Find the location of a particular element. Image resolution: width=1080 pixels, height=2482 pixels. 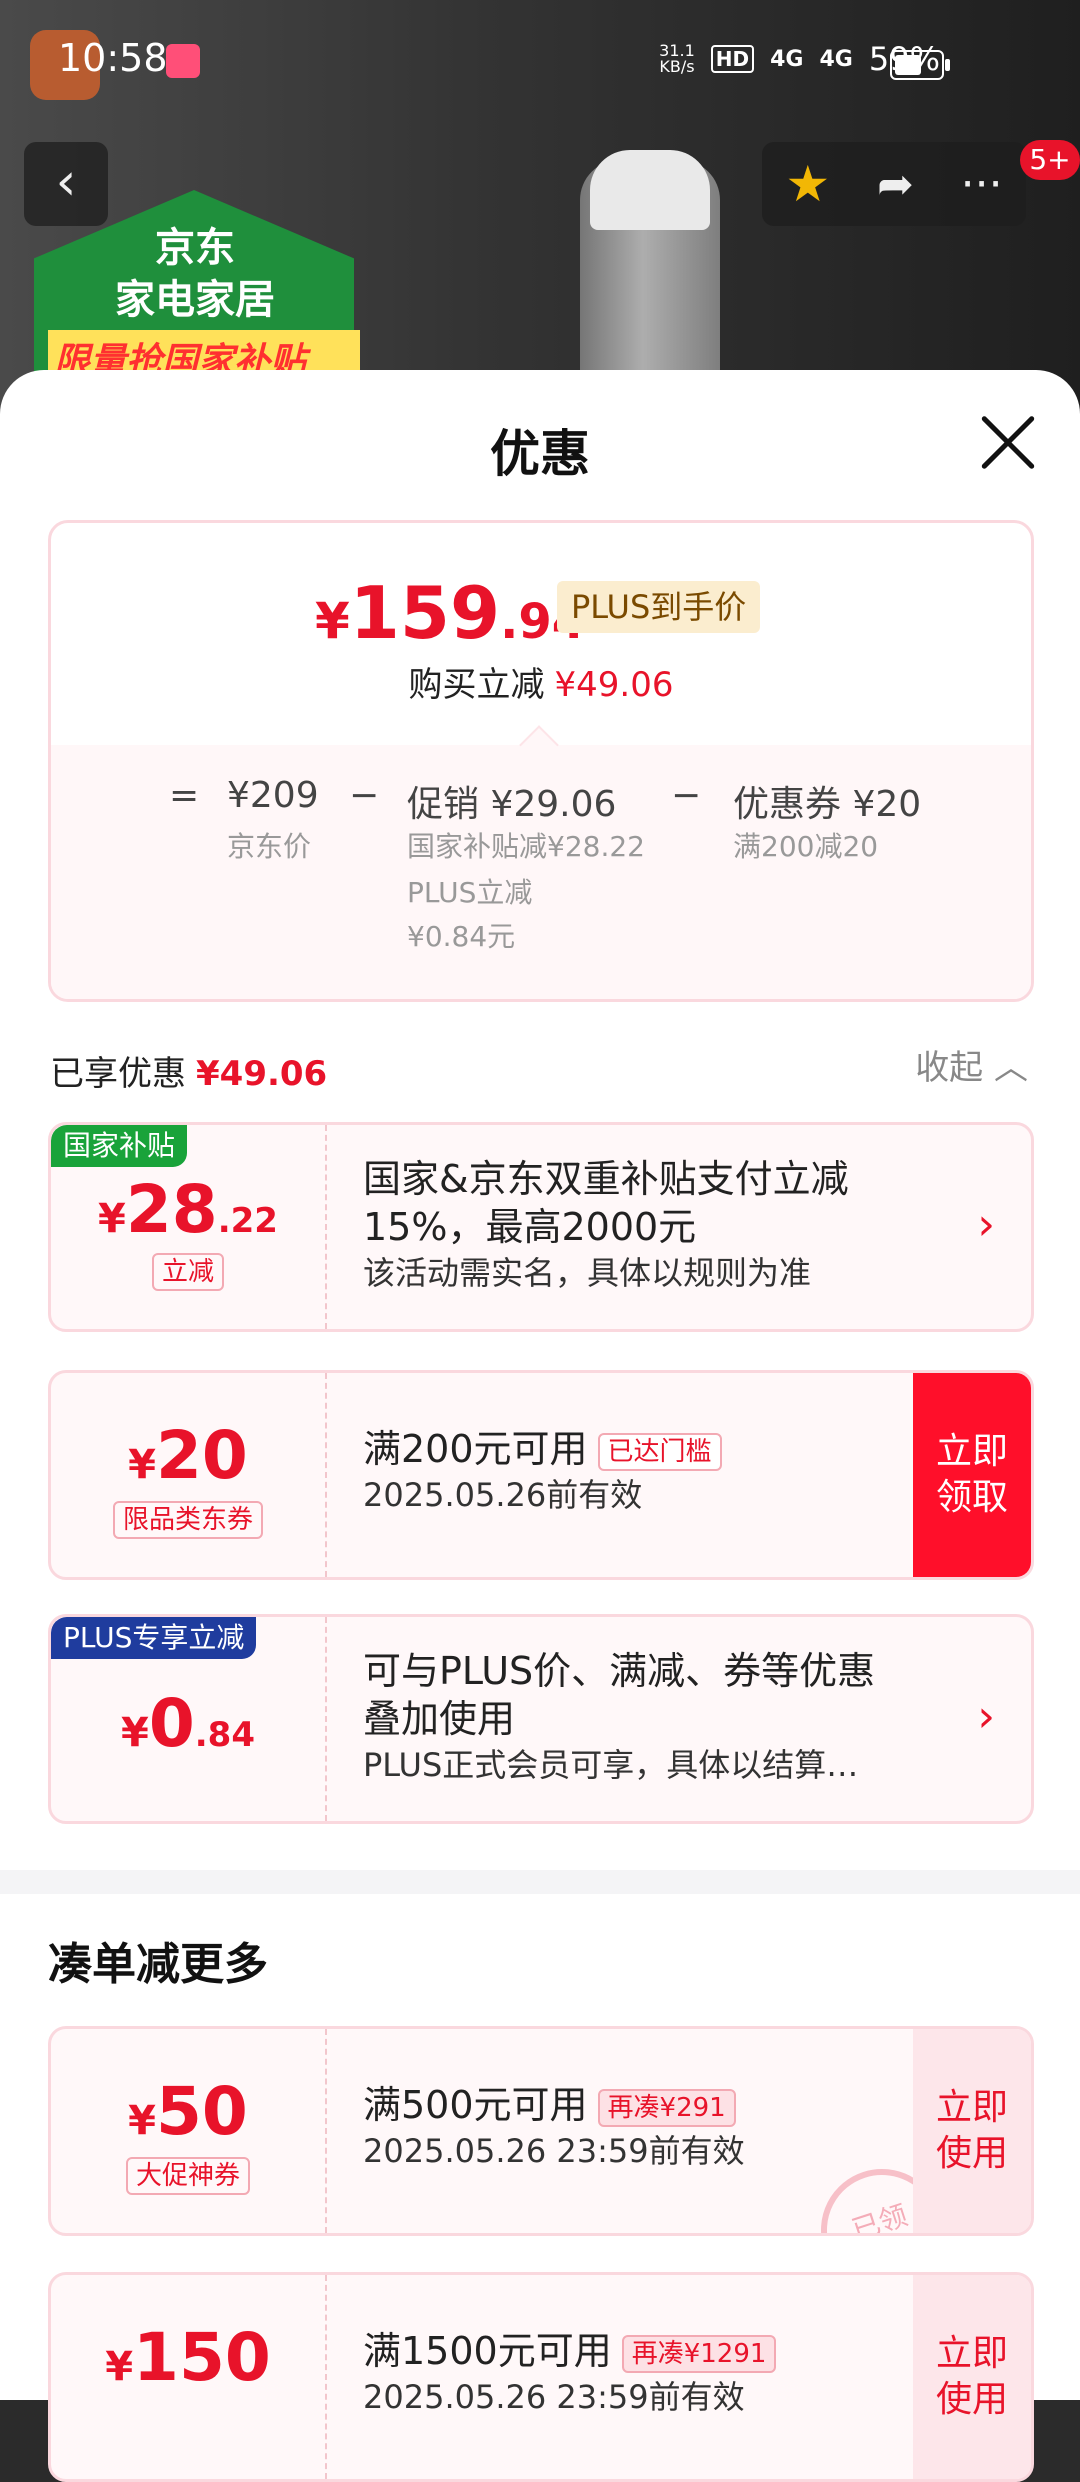

collapse-button: 收起 ︿ is located at coordinates (971, 1064).